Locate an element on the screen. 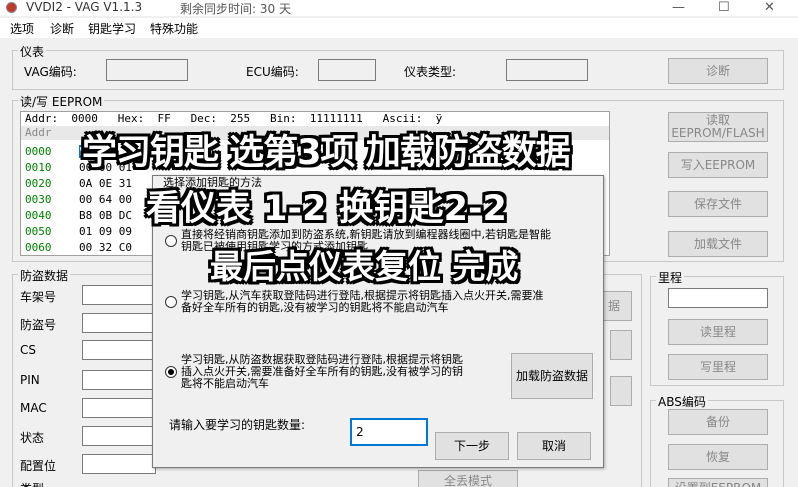 The width and height of the screenshot is (798, 487). window-title: VVDI2 - VAG V1.1.3 is located at coordinates (84, 7).